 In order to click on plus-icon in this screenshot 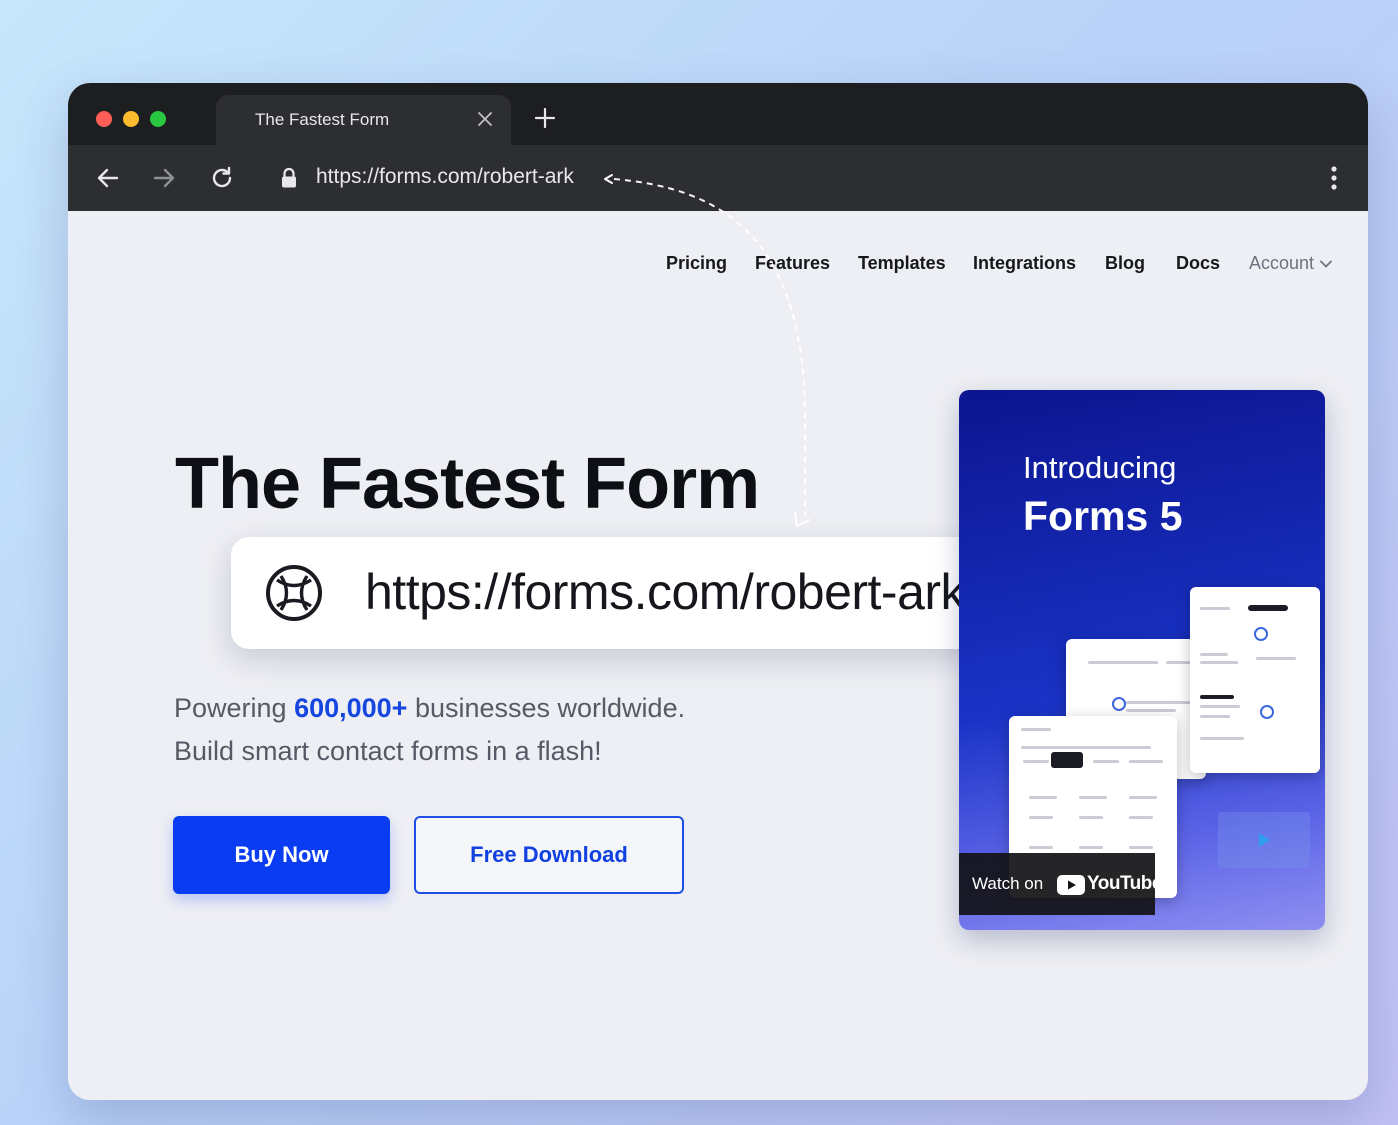, I will do `click(545, 118)`.